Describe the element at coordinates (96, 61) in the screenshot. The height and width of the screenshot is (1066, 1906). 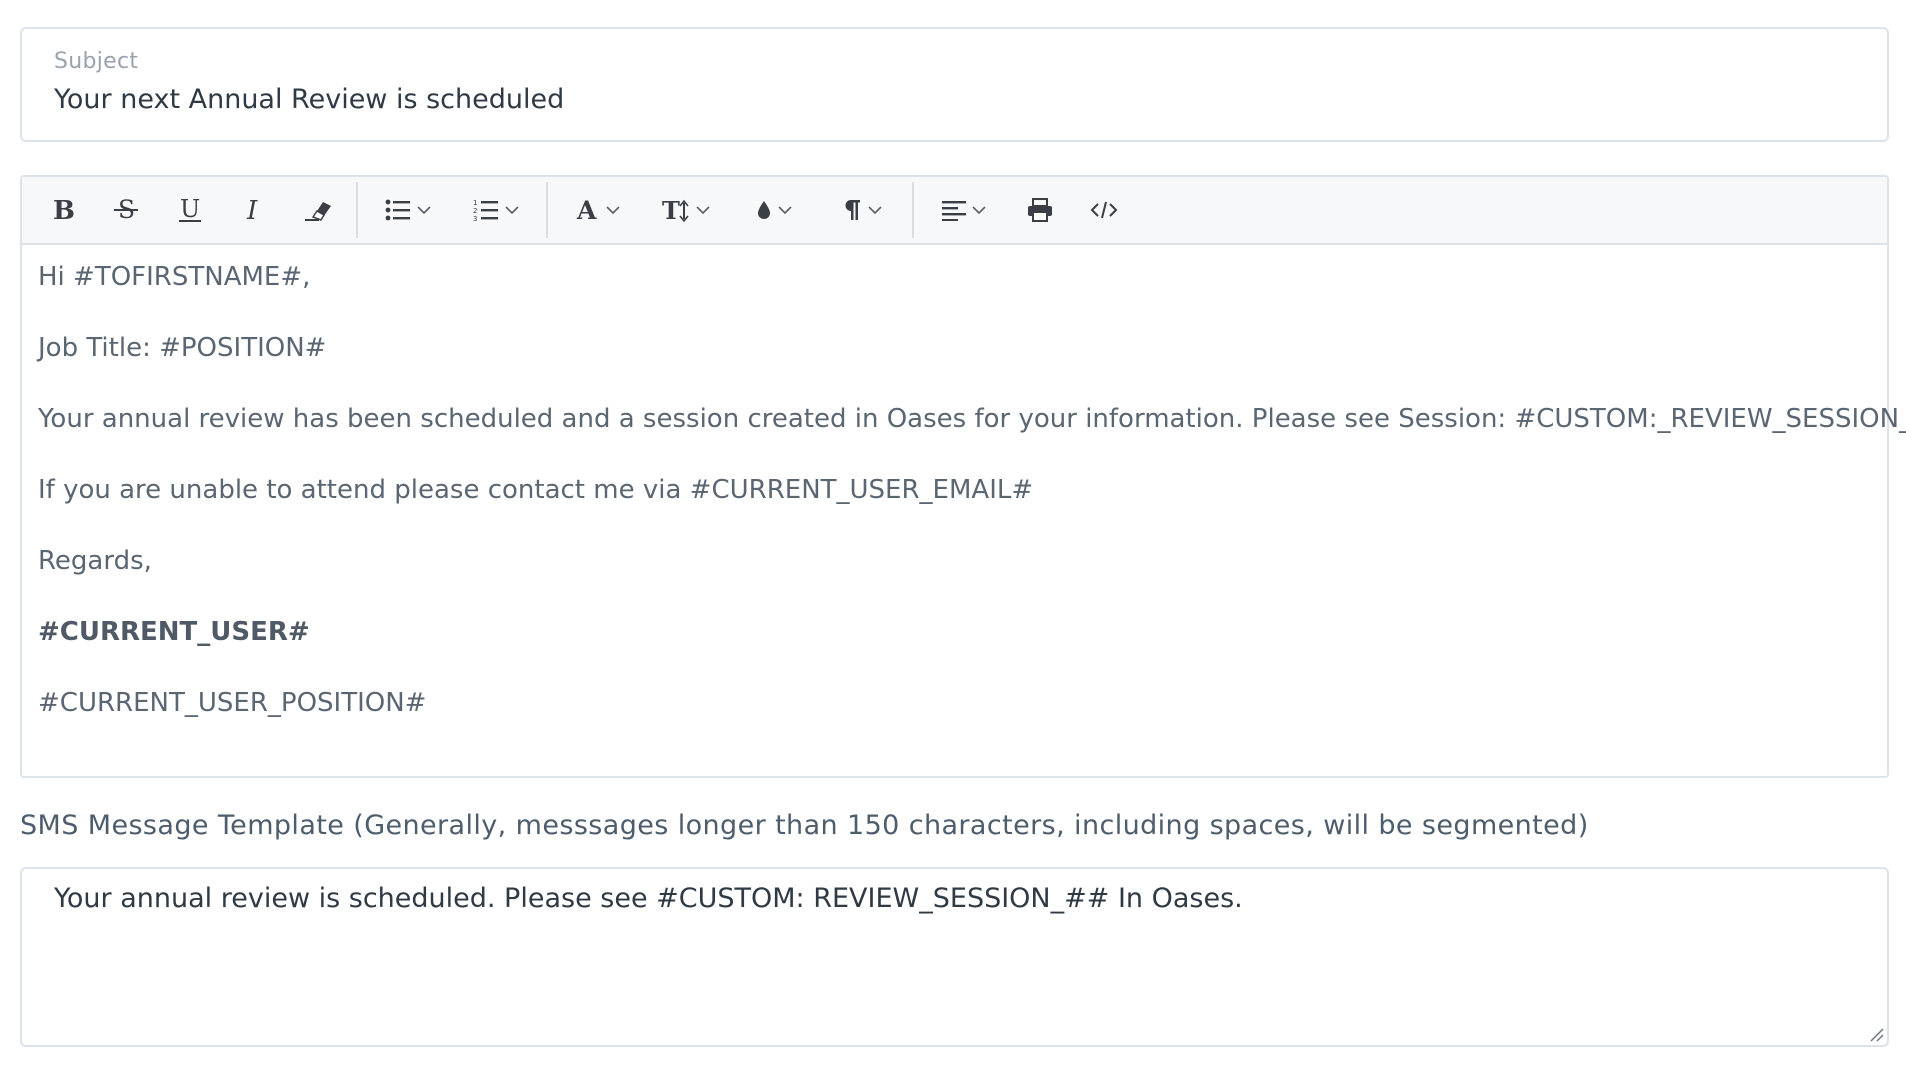
I see `subject-label: Subject` at that location.